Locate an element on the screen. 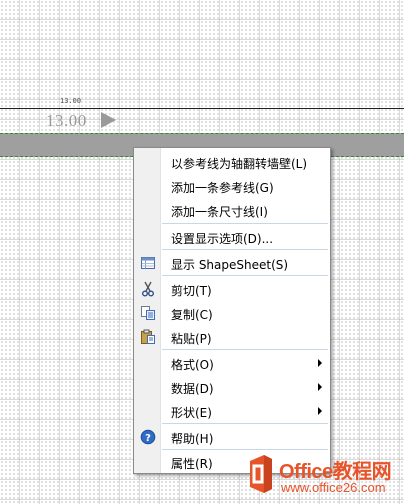 This screenshot has height=504, width=404. menu-item-help: ? 帮助(H) is located at coordinates (232, 437).